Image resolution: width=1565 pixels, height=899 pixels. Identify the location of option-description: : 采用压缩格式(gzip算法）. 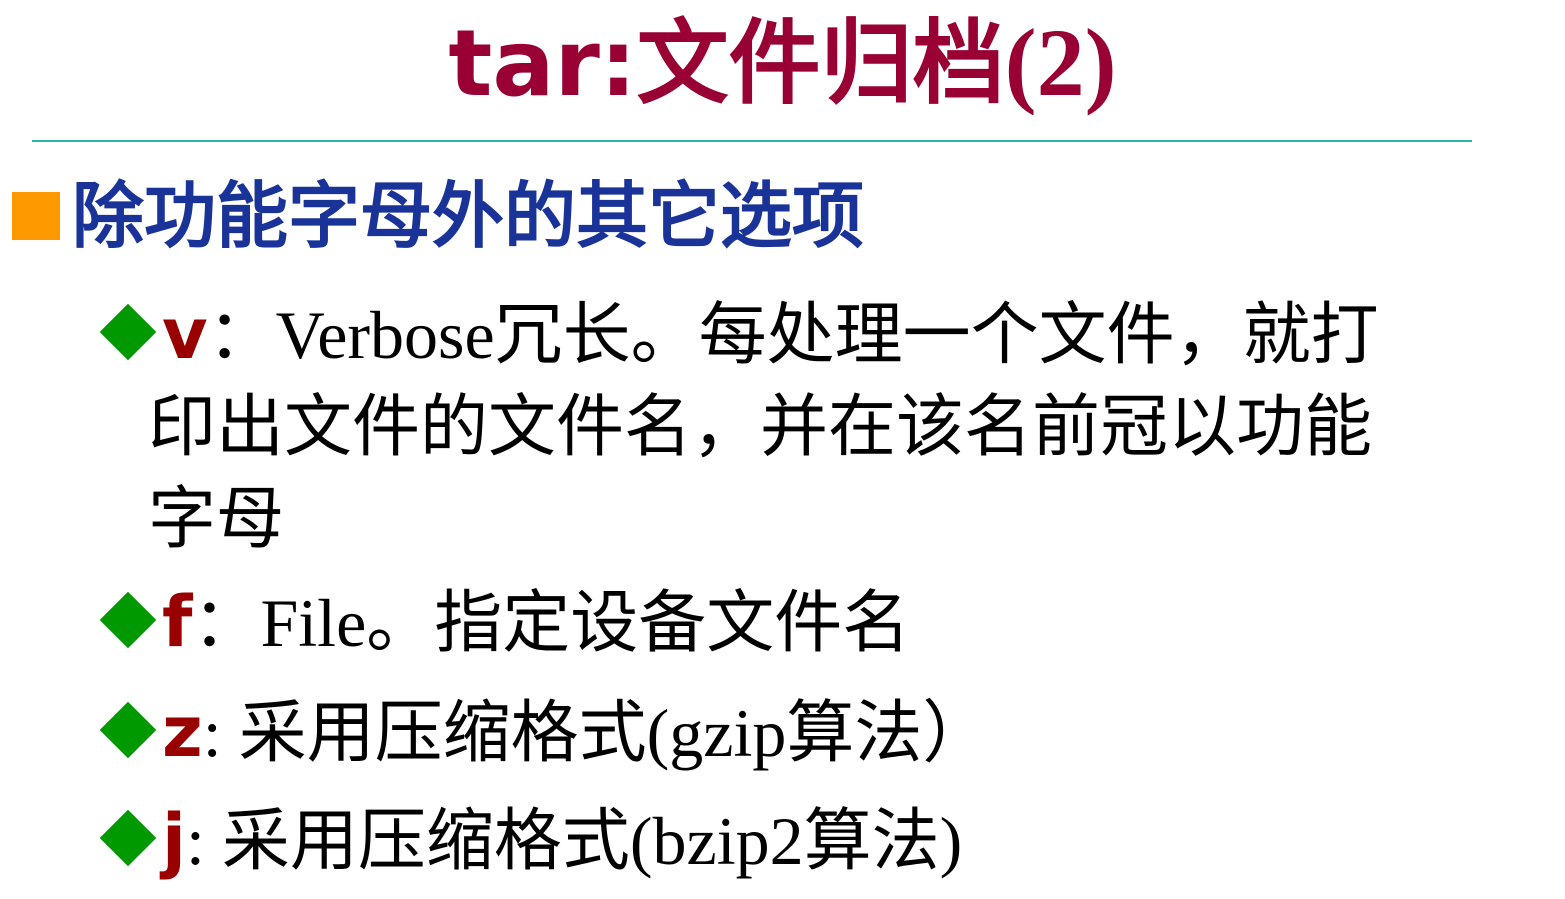
(596, 733).